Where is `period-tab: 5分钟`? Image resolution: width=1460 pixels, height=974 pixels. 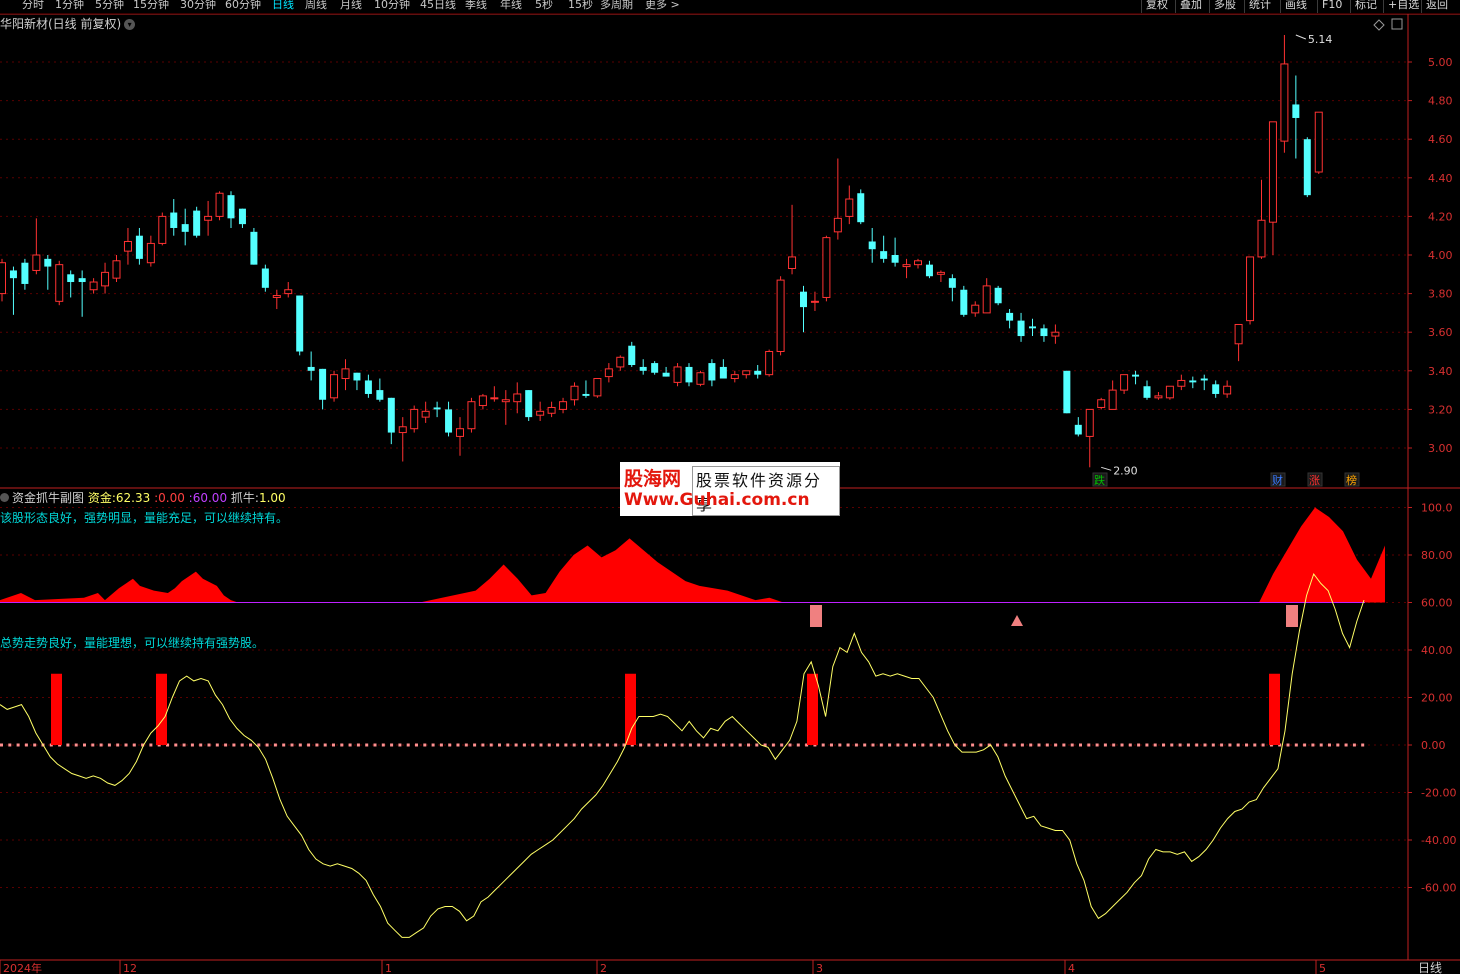 period-tab: 5分钟 is located at coordinates (109, 5).